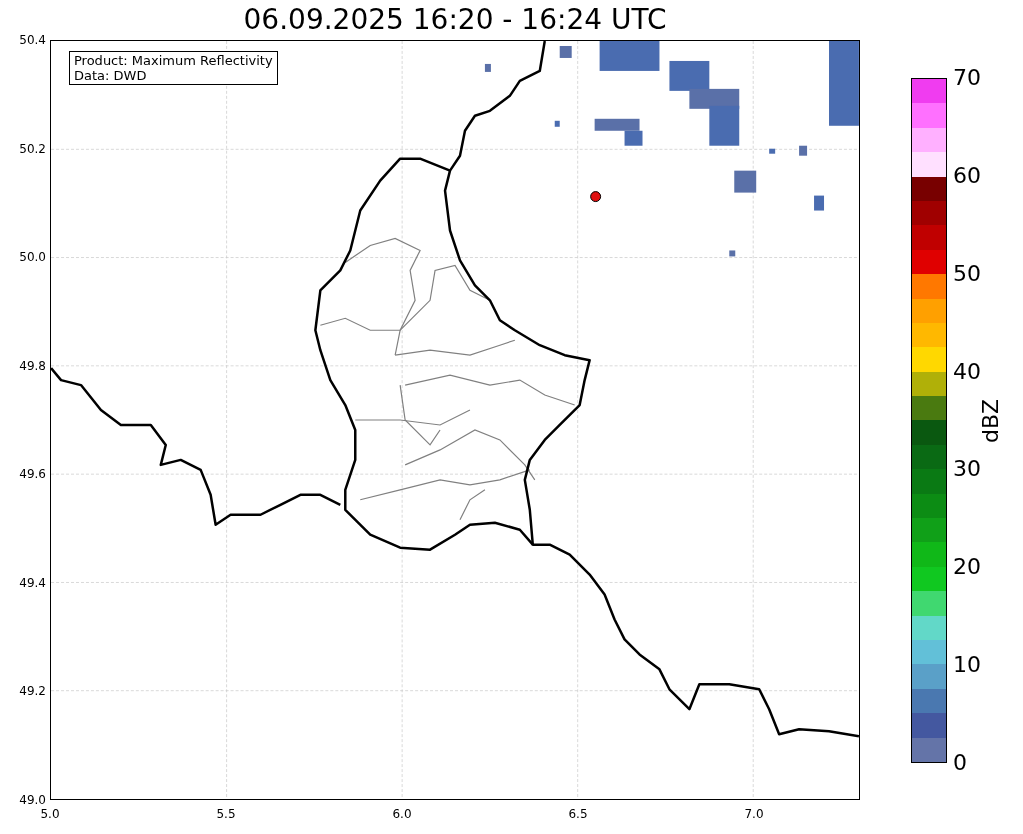  I want to click on info-text: Product: Maximum Reflectivity, so click(173, 60).